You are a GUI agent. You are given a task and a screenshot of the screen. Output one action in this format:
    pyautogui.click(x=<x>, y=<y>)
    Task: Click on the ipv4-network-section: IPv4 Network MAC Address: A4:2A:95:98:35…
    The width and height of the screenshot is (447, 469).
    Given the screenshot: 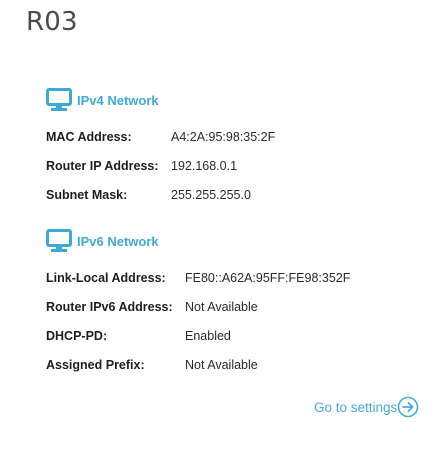 What is the action you would take?
    pyautogui.click(x=160, y=147)
    